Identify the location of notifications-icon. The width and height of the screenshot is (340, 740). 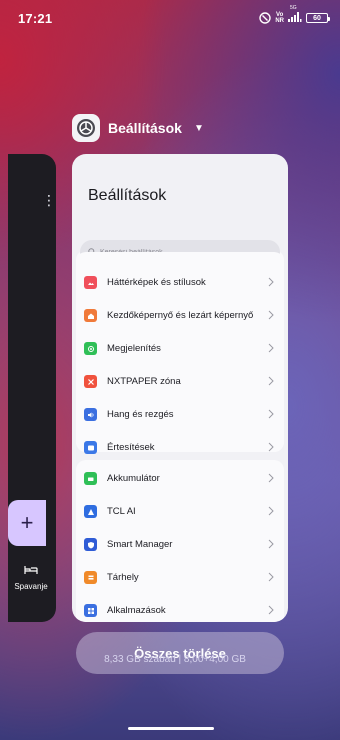
(90, 447).